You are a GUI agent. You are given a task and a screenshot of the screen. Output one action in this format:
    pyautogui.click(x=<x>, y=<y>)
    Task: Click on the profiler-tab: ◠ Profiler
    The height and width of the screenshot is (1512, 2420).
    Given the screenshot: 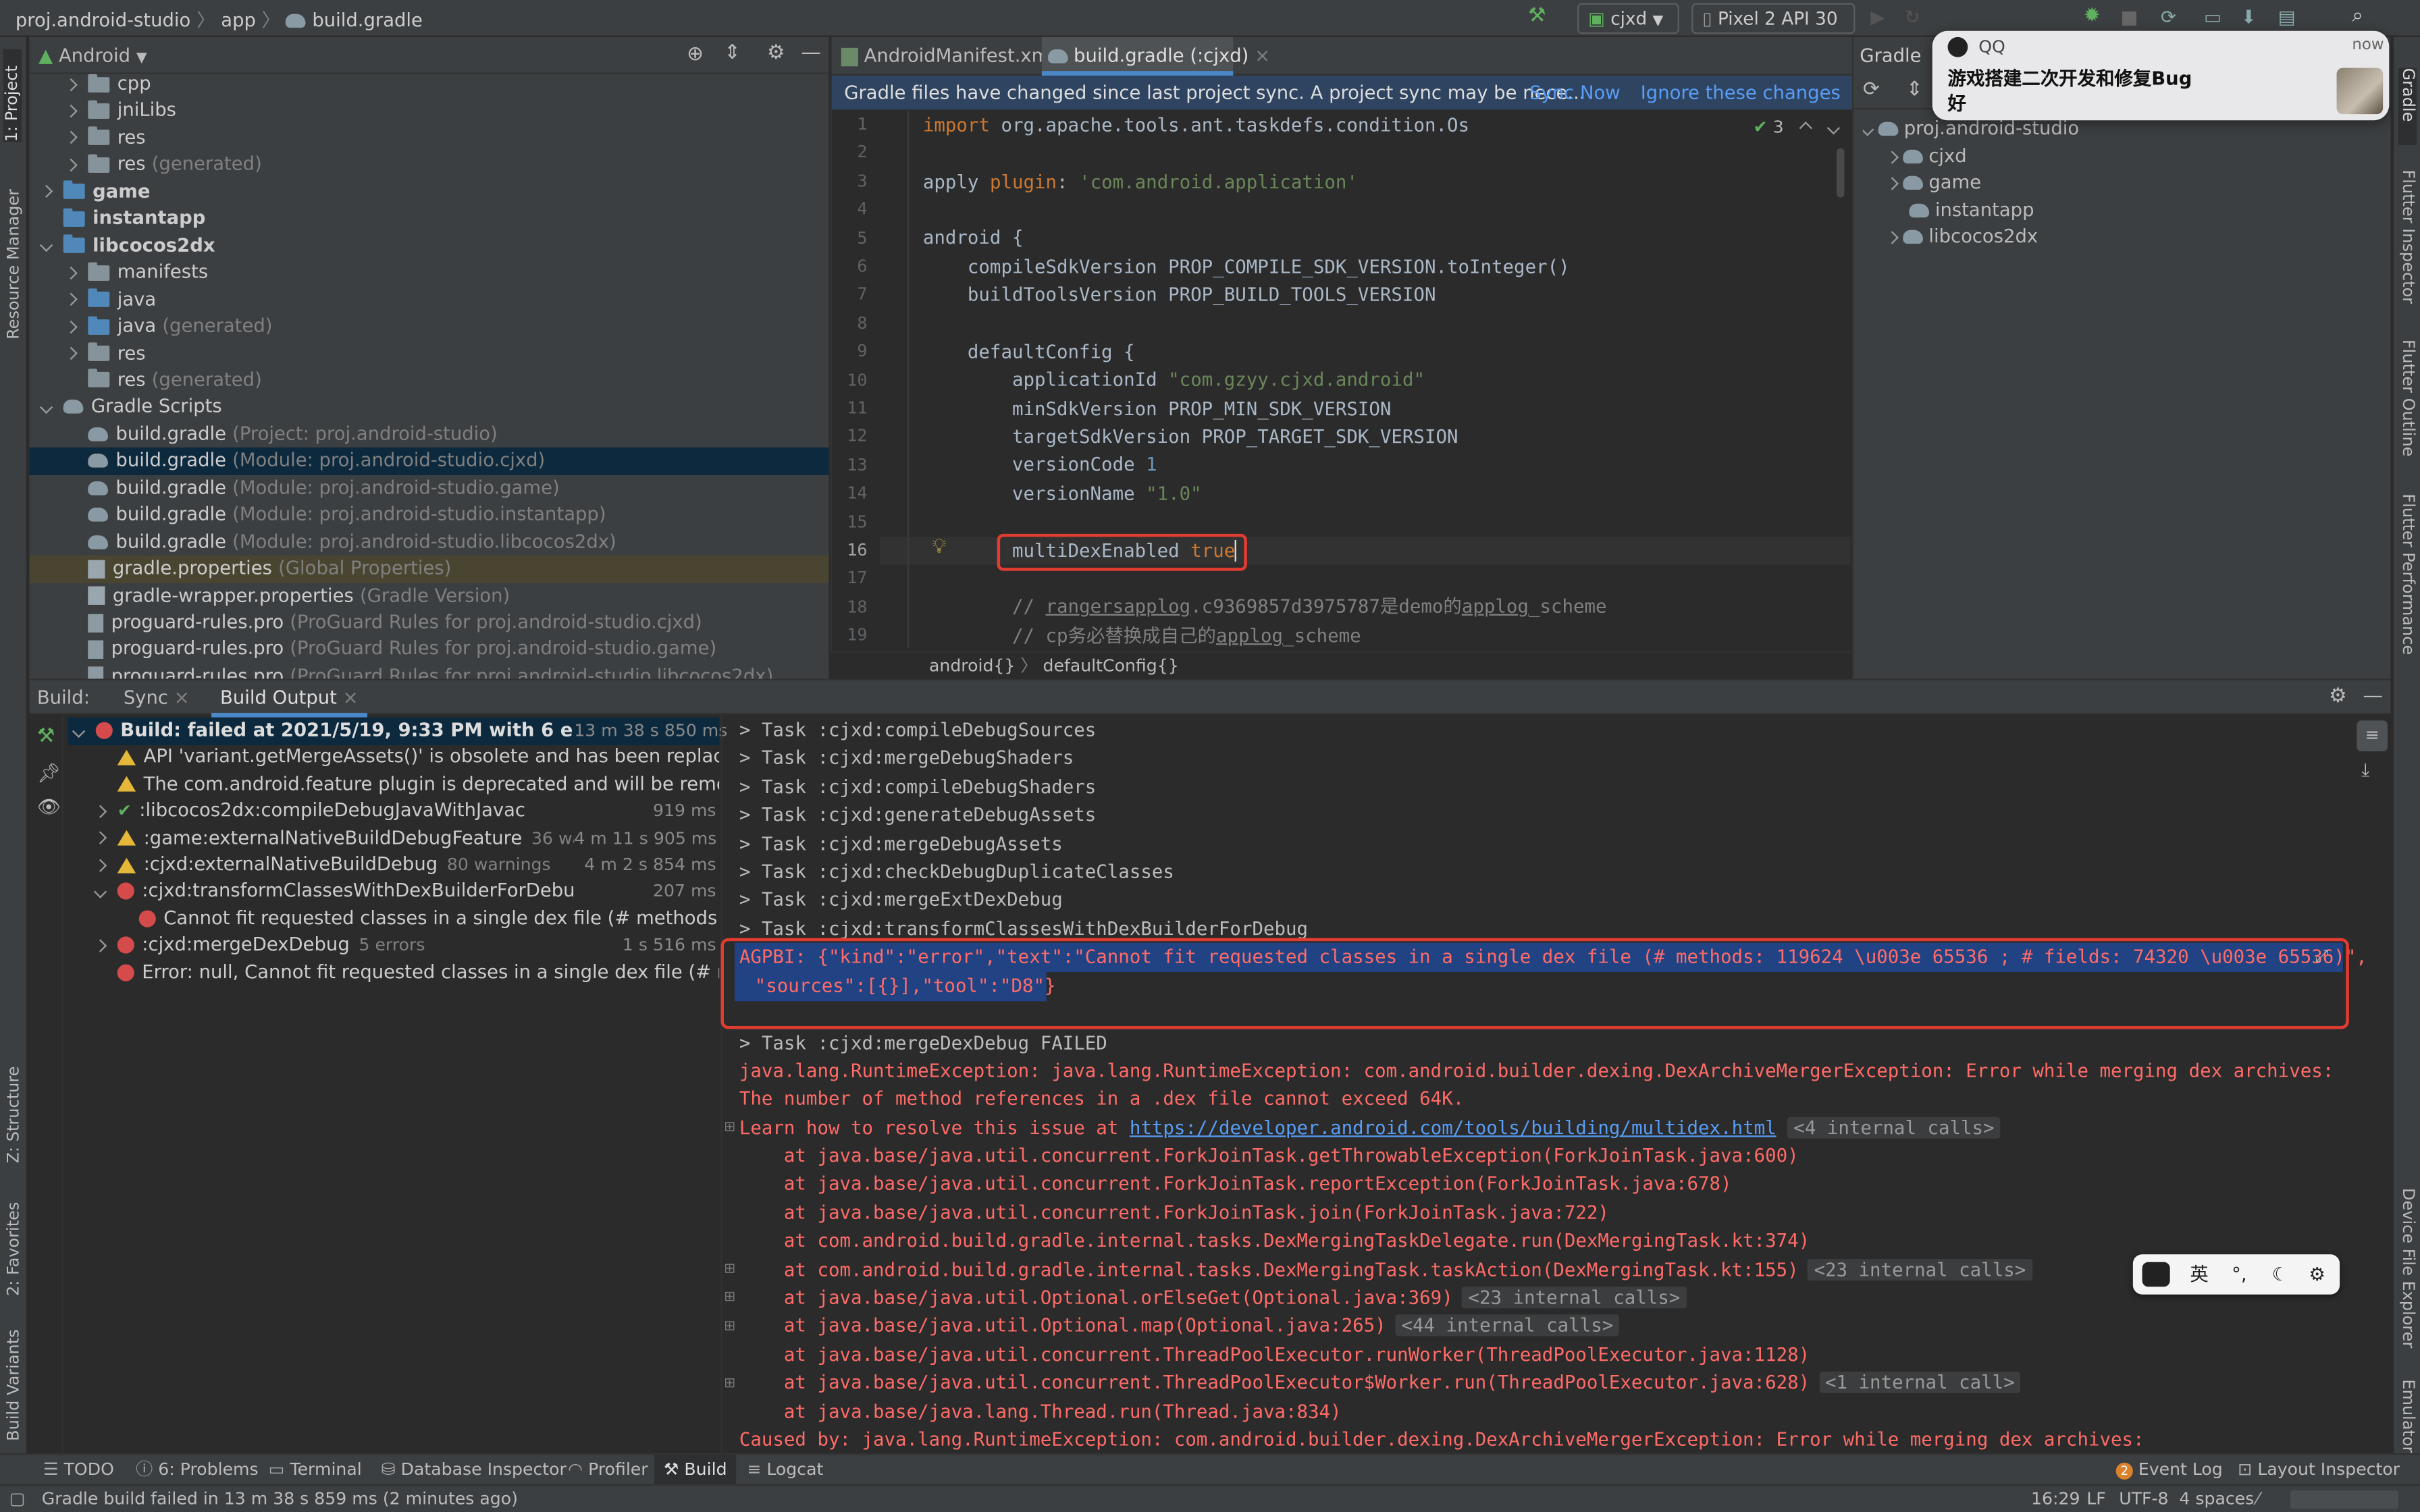 What is the action you would take?
    pyautogui.click(x=608, y=1470)
    